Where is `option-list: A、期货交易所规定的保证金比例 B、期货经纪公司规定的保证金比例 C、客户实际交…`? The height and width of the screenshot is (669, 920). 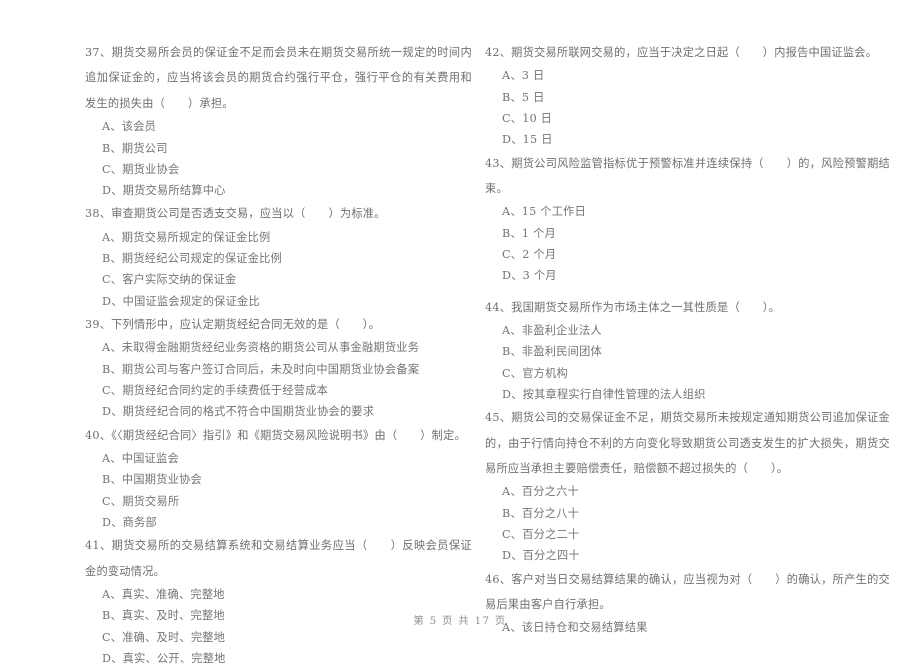
option-list: A、期货交易所规定的保证金比例 B、期货经纪公司规定的保证金比例 C、客户实际交… is located at coordinates (278, 269).